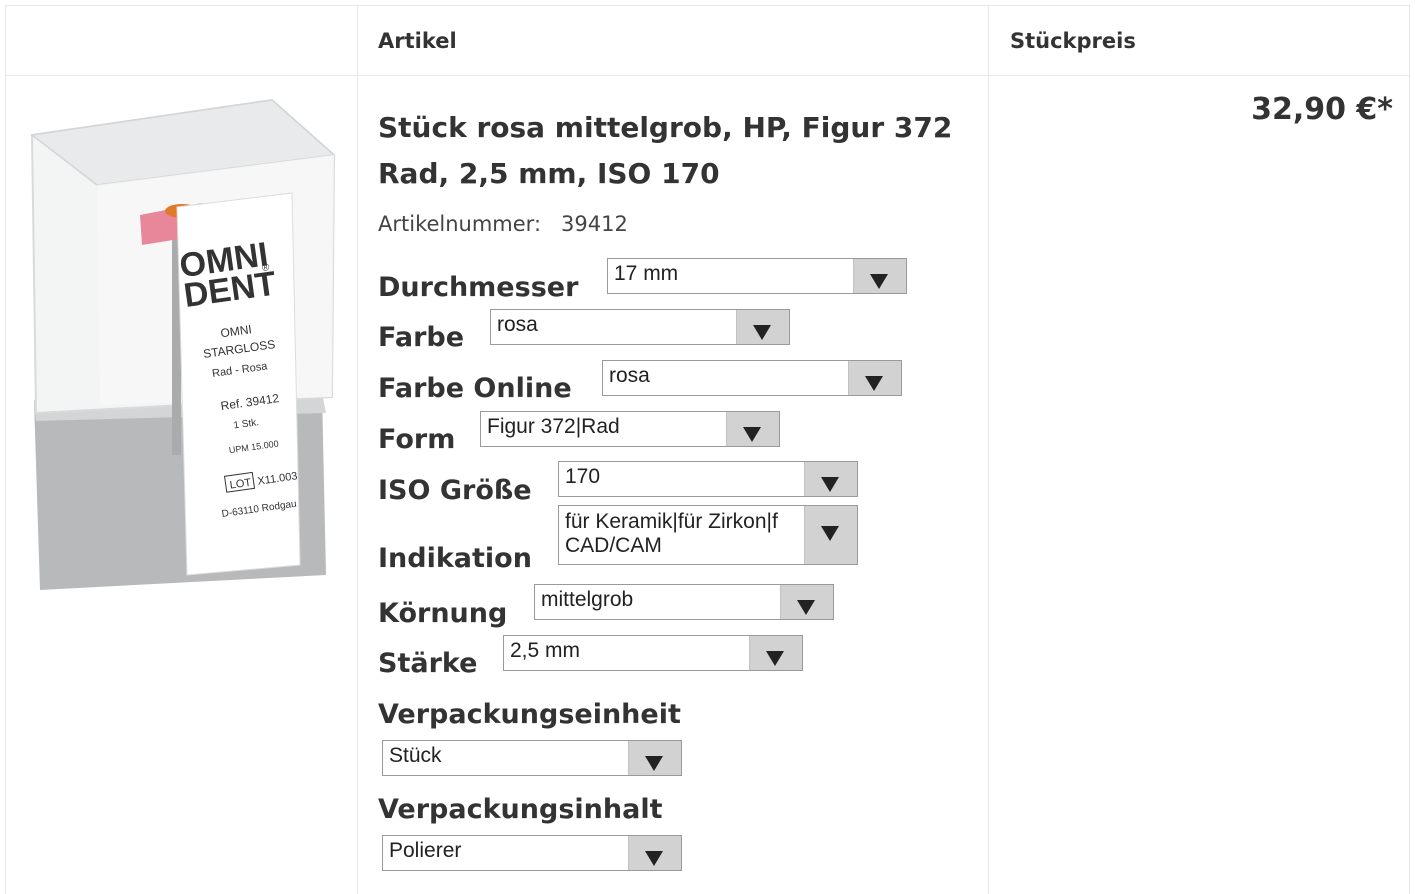  Describe the element at coordinates (1073, 41) in the screenshot. I see `column-header-unit-price: Stückpreis` at that location.